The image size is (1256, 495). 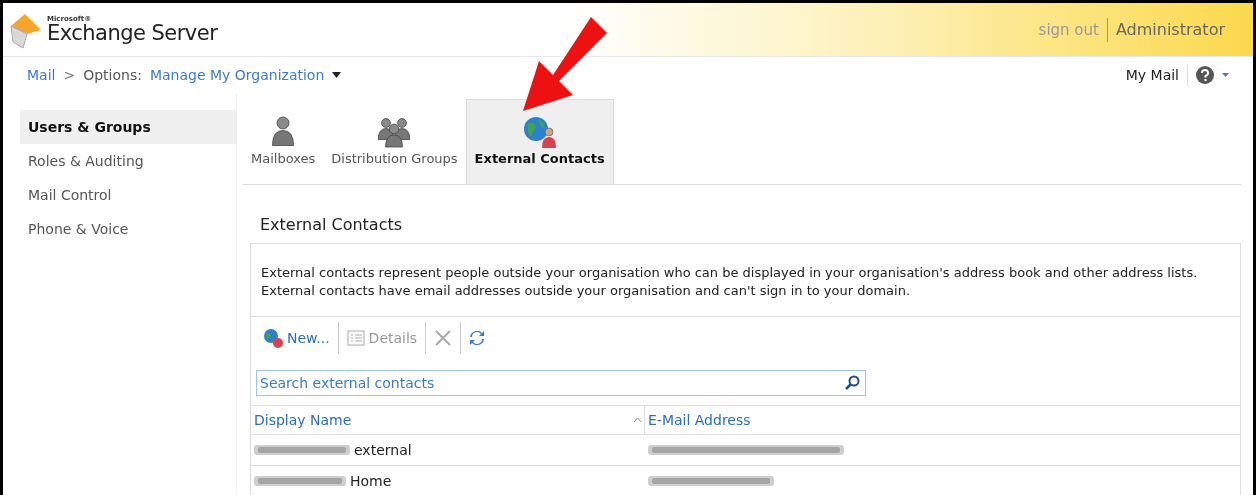 What do you see at coordinates (942, 420) in the screenshot?
I see `column-header: E-Mail Address` at bounding box center [942, 420].